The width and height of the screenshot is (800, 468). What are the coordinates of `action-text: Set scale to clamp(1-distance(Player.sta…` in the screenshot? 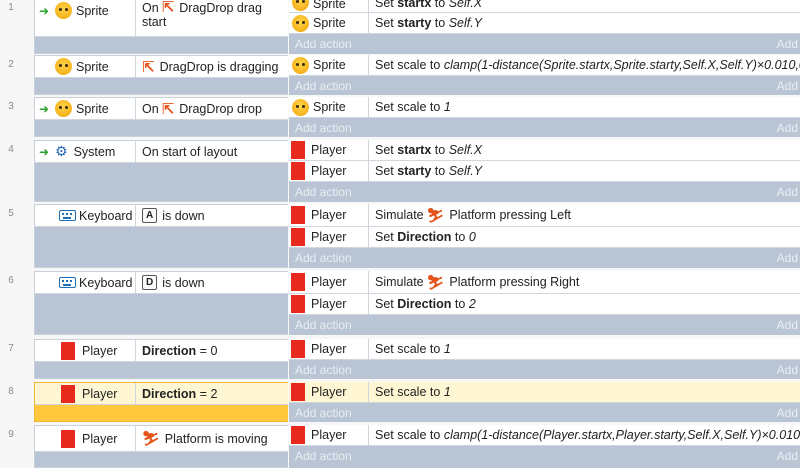 It's located at (584, 435).